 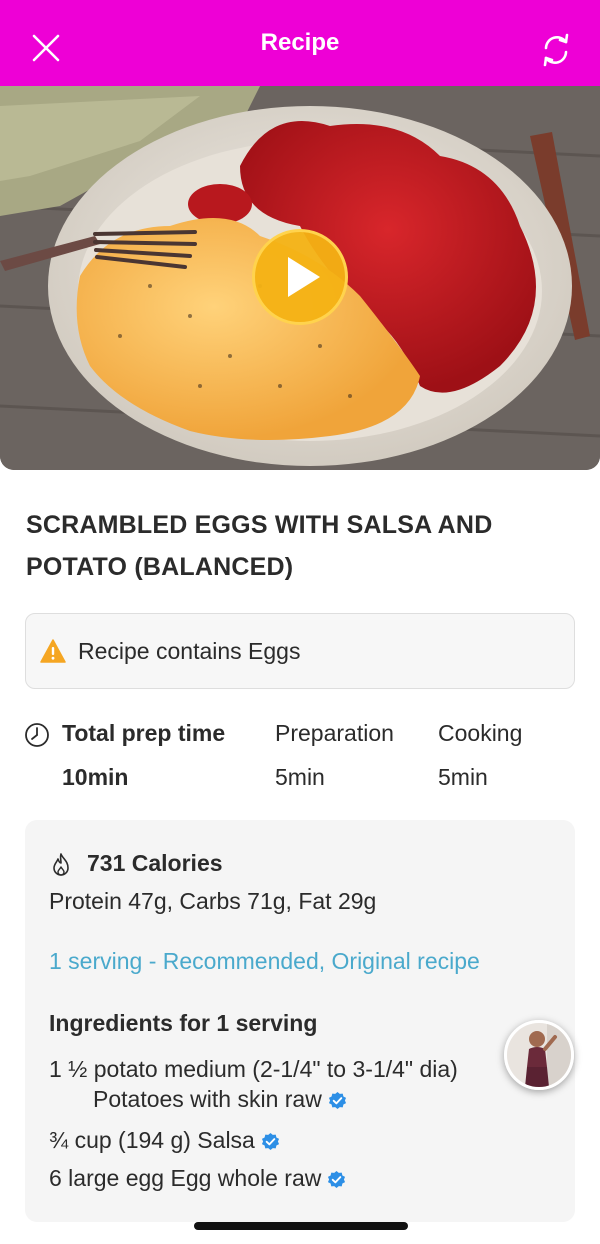 What do you see at coordinates (264, 961) in the screenshot?
I see `serving-selector-link: 1 serving - Recommended, Original recipe` at bounding box center [264, 961].